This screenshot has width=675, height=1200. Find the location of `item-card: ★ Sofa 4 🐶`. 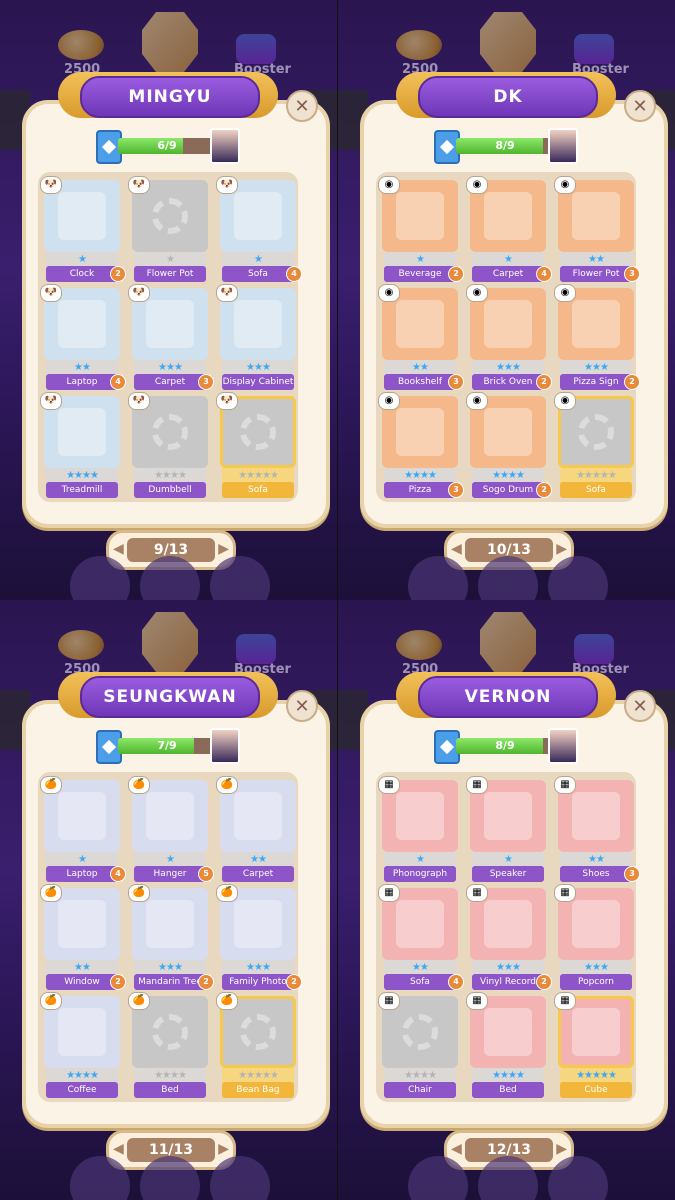

item-card: ★ Sofa 4 🐶 is located at coordinates (259, 230).